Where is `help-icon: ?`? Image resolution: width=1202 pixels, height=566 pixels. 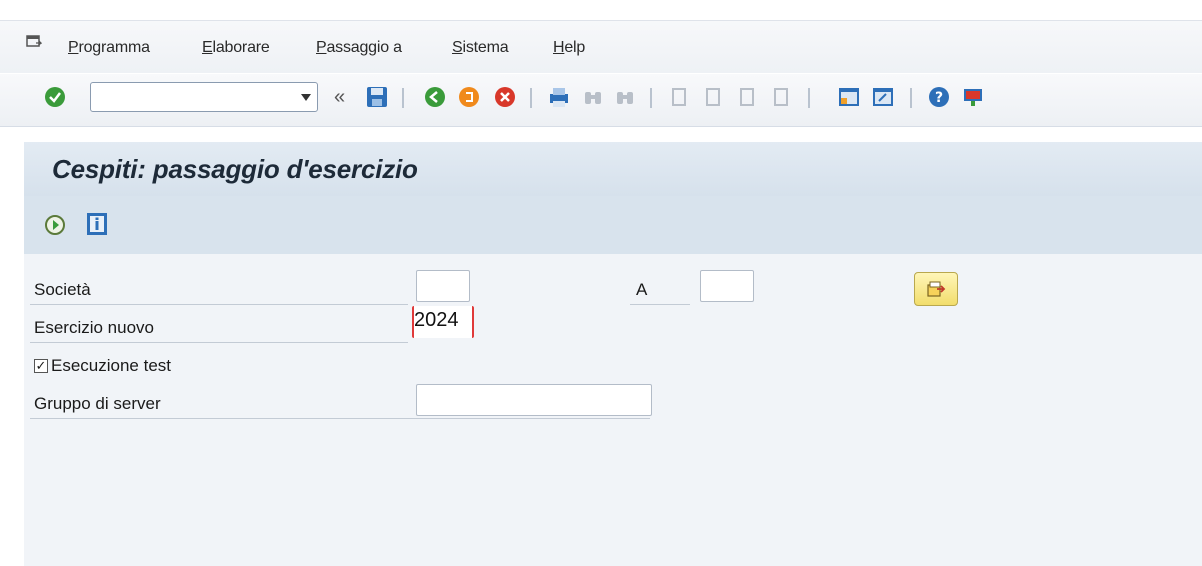
help-icon: ? is located at coordinates (939, 97).